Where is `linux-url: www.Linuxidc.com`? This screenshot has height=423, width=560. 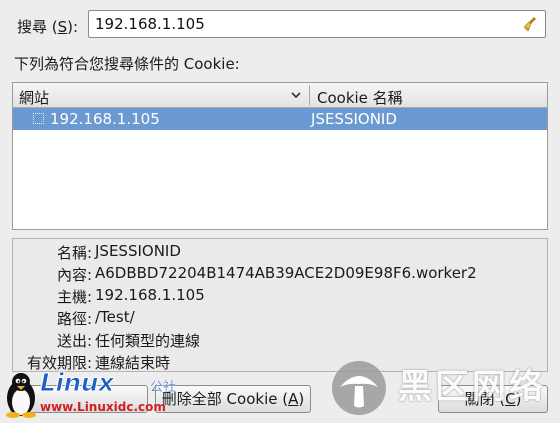
linux-url: www.Linuxidc.com is located at coordinates (103, 407).